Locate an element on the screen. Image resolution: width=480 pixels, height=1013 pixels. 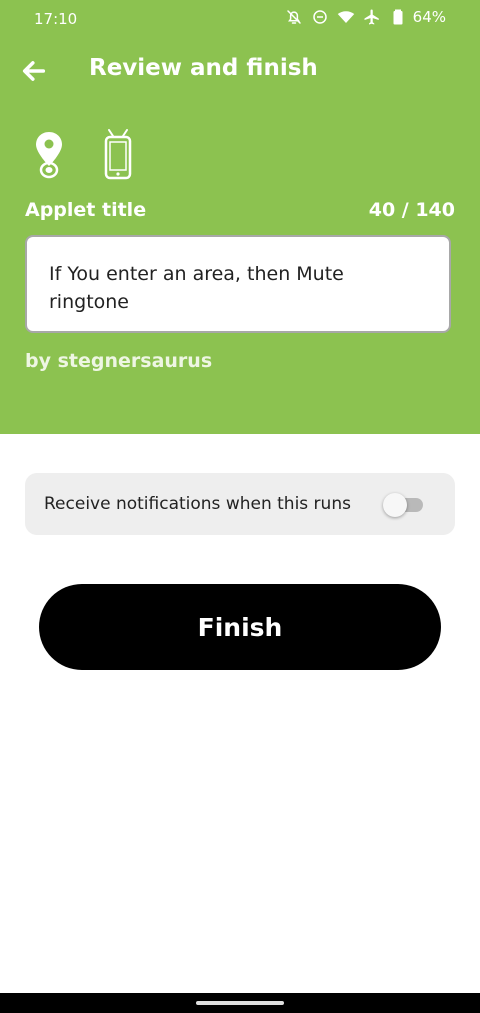
status-icons: 64% is located at coordinates (365, 17).